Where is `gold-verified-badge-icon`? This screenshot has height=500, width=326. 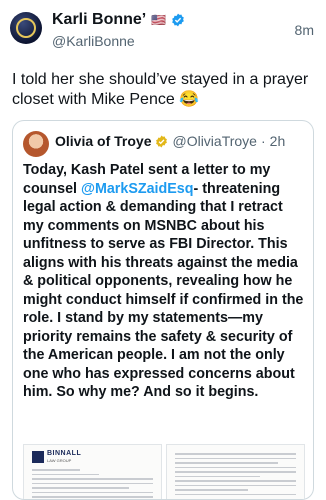 gold-verified-badge-icon is located at coordinates (162, 141).